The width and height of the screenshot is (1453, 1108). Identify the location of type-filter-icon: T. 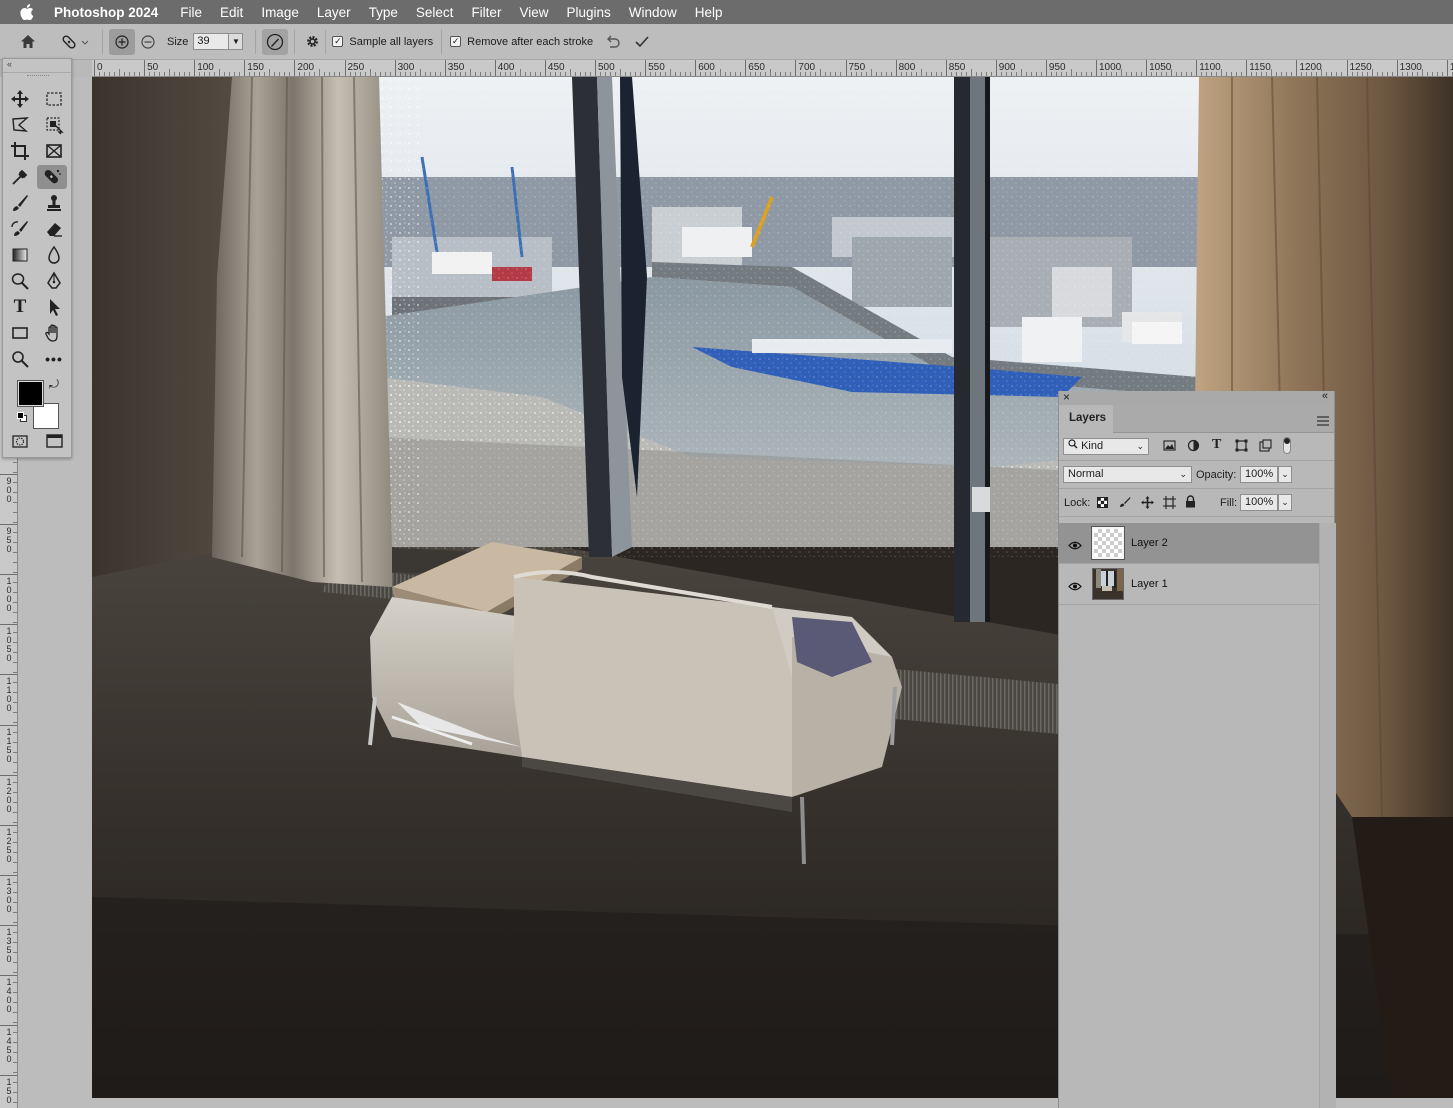
(1216, 445).